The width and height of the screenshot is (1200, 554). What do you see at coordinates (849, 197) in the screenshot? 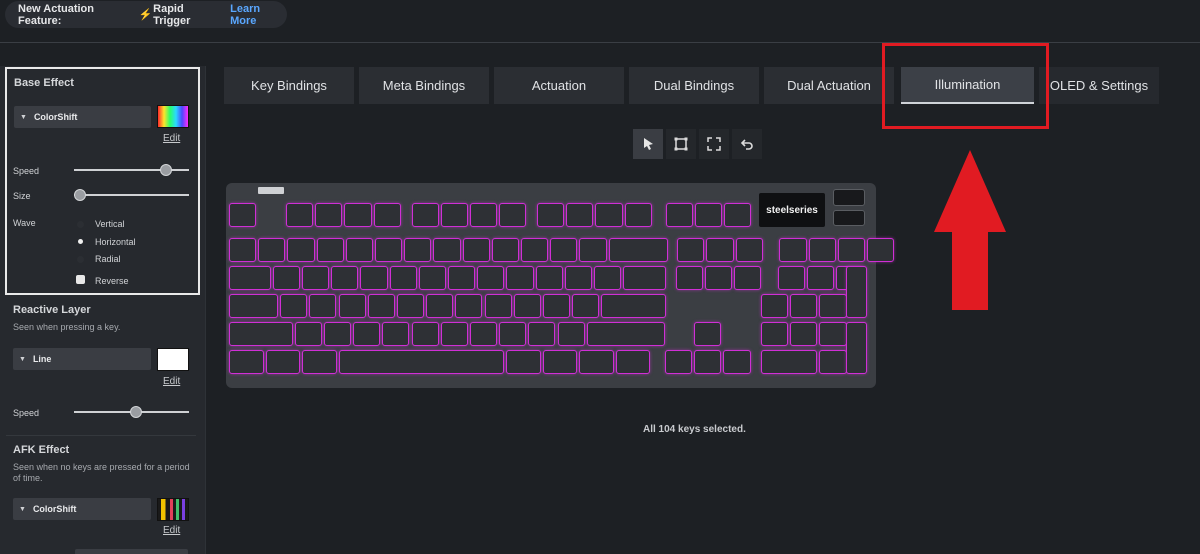
I see `media-knob` at bounding box center [849, 197].